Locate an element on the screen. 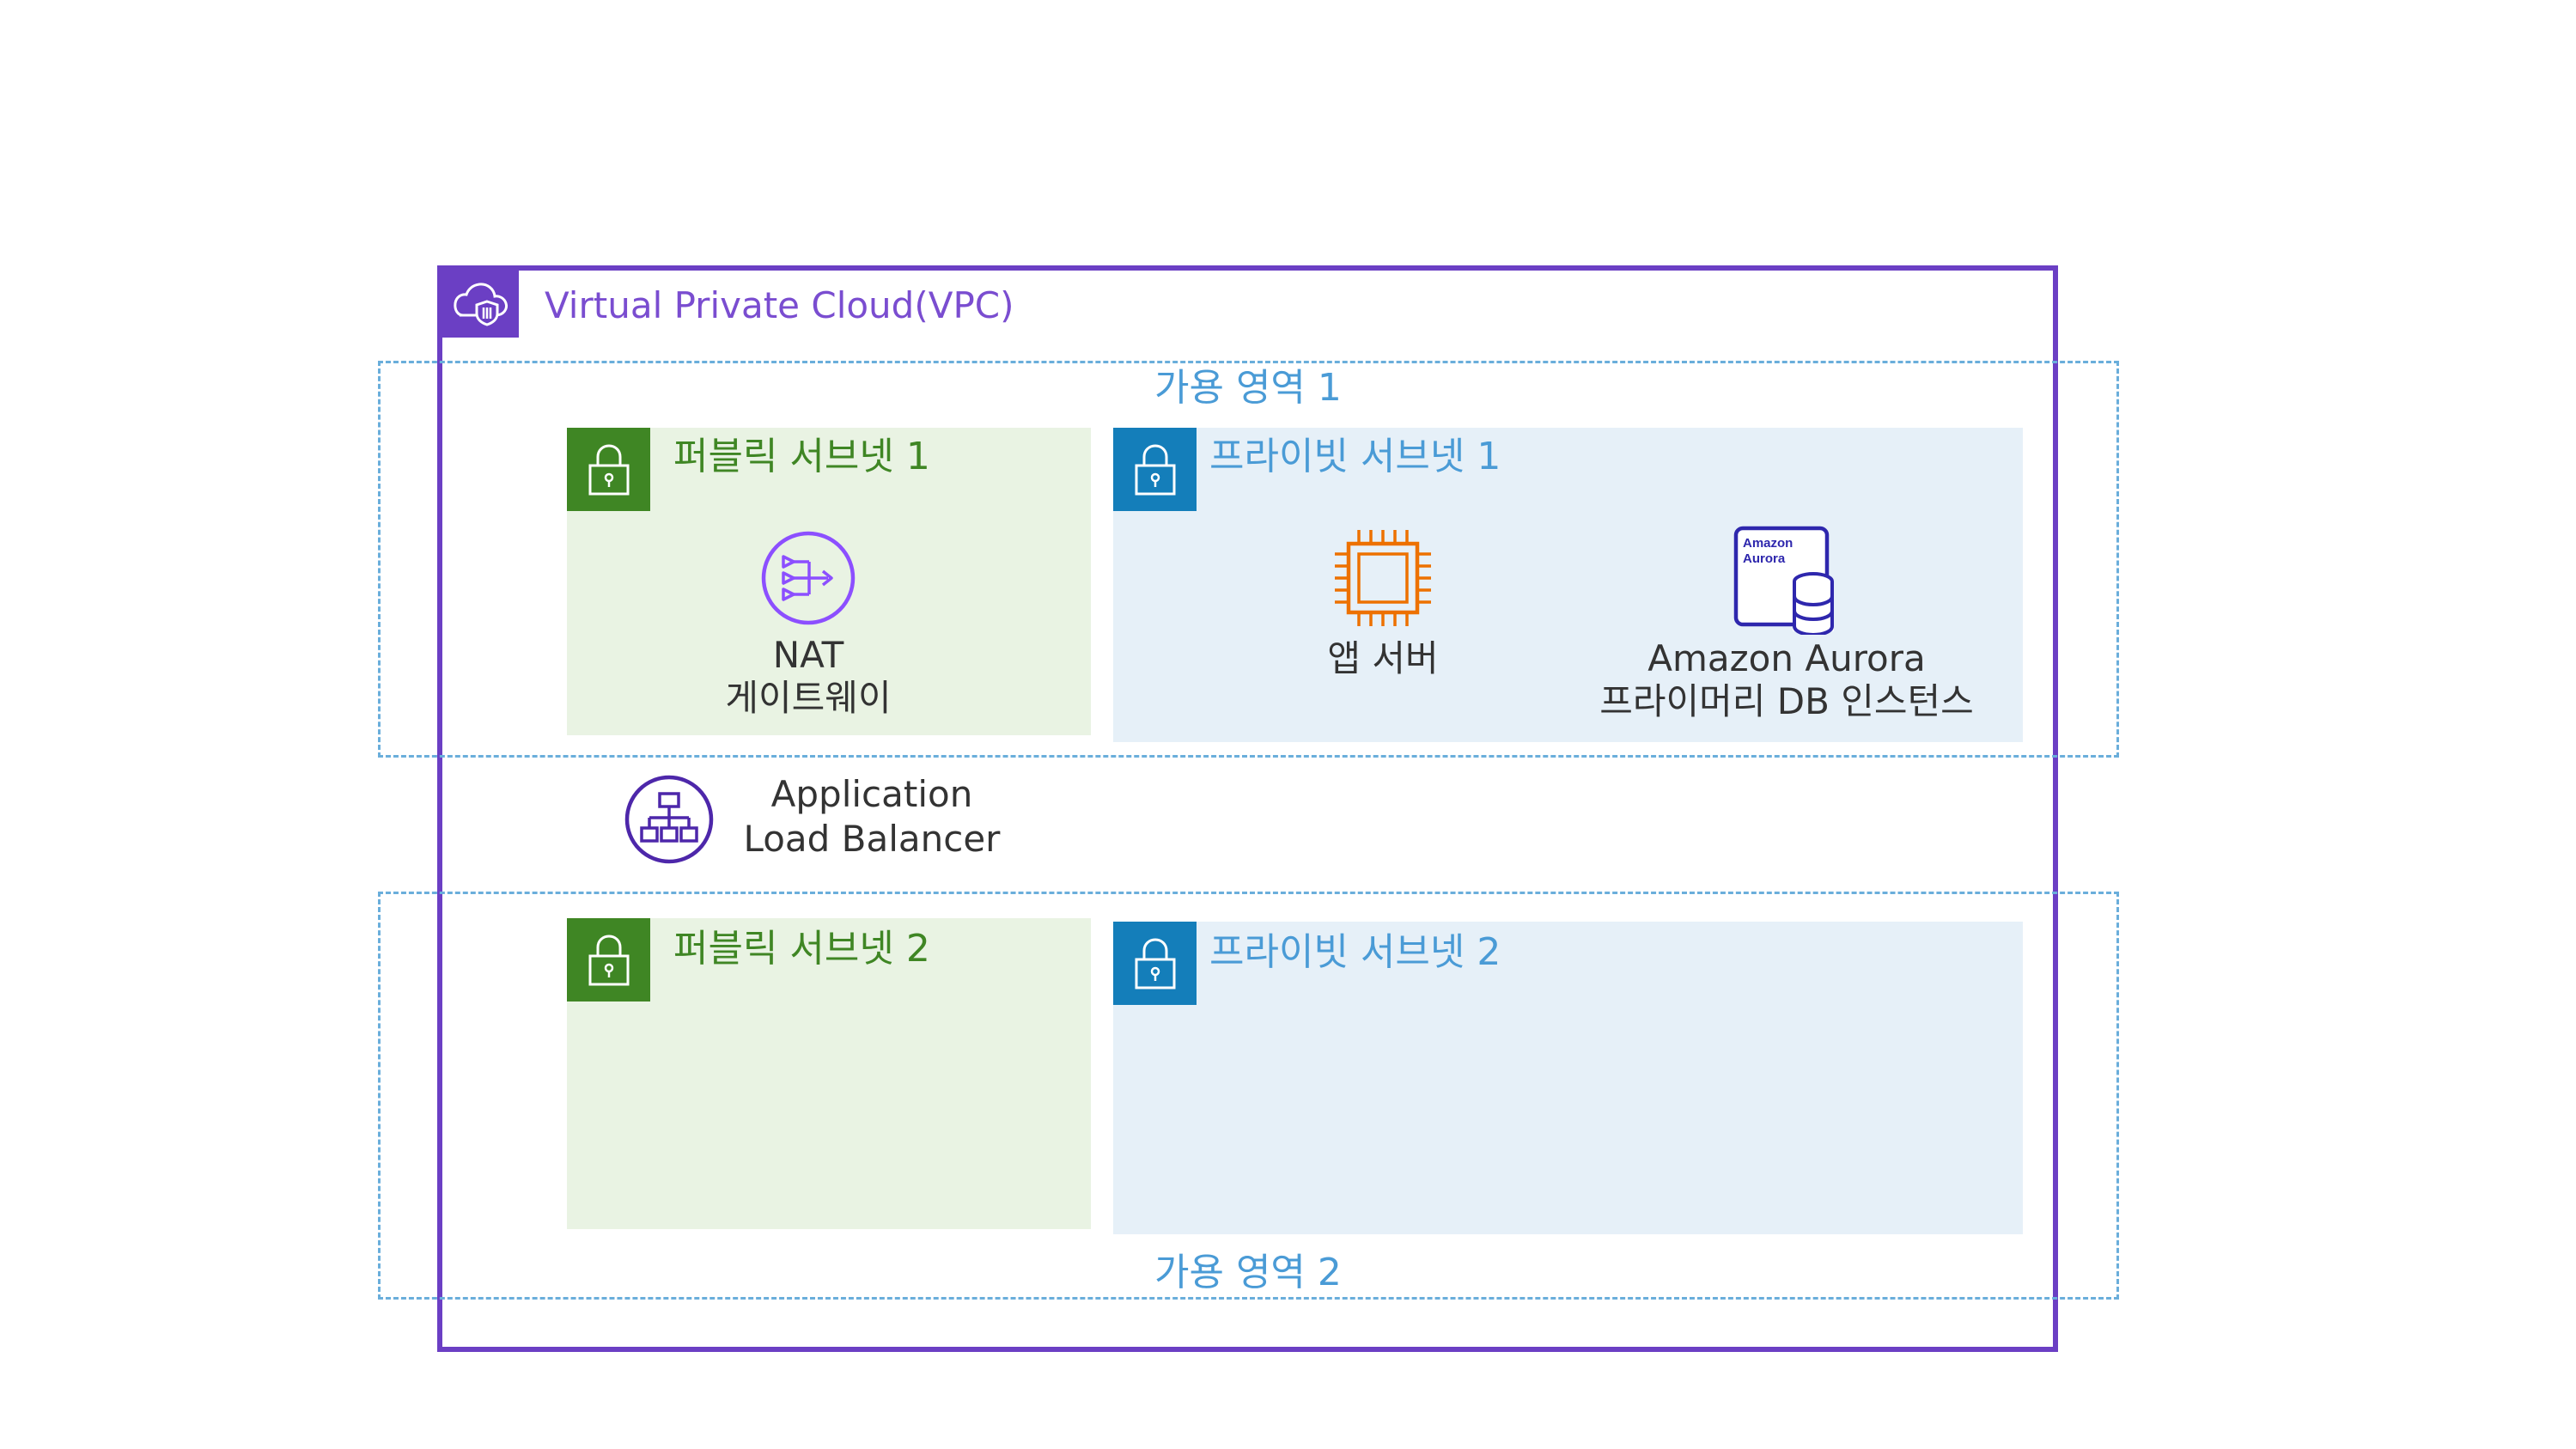 Image resolution: width=2576 pixels, height=1449 pixels. availability-zone-2-label: 가용 영역 2 is located at coordinates (1248, 1272).